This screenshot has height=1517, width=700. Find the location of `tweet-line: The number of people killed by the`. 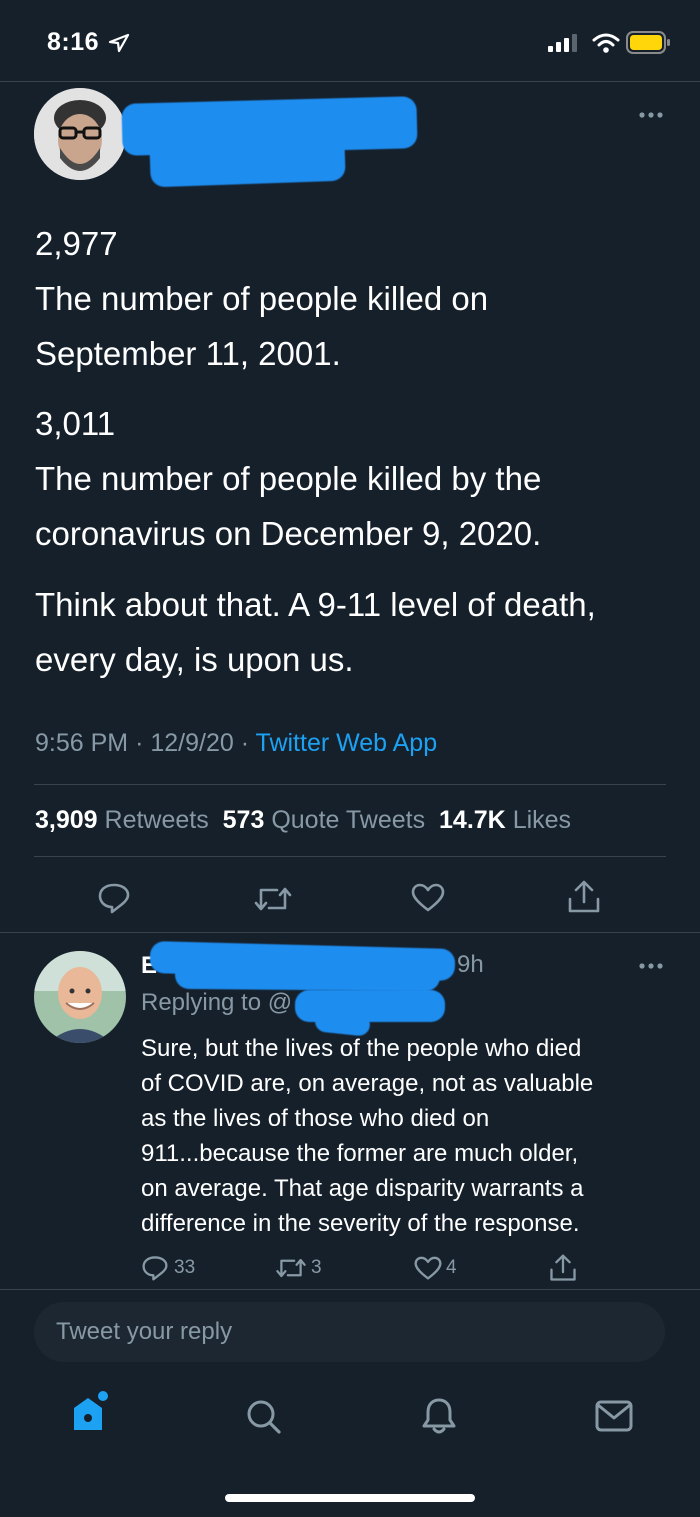

tweet-line: The number of people killed by the is located at coordinates (288, 478).